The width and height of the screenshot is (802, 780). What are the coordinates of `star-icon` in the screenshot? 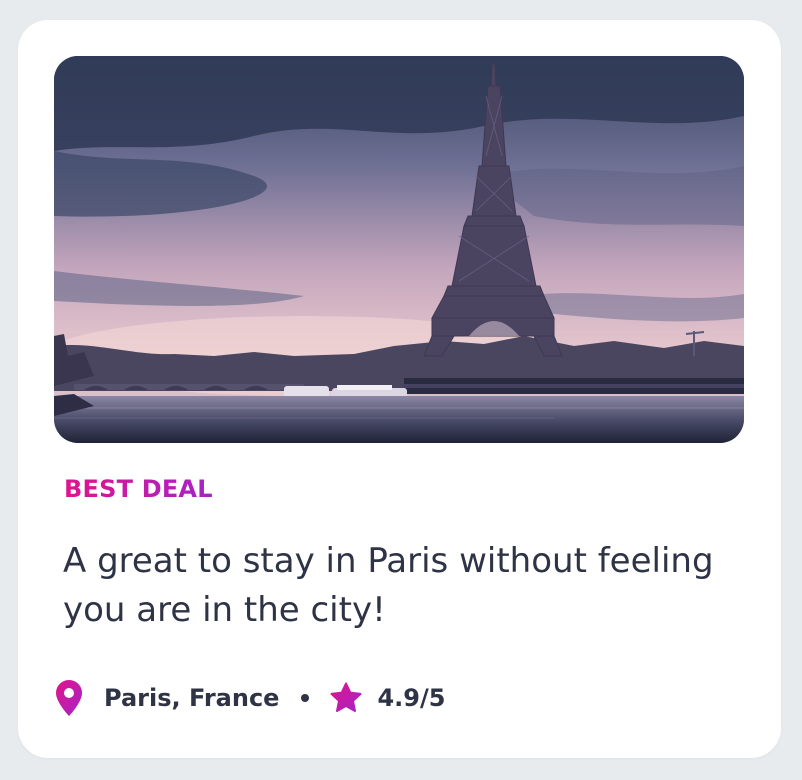 It's located at (346, 698).